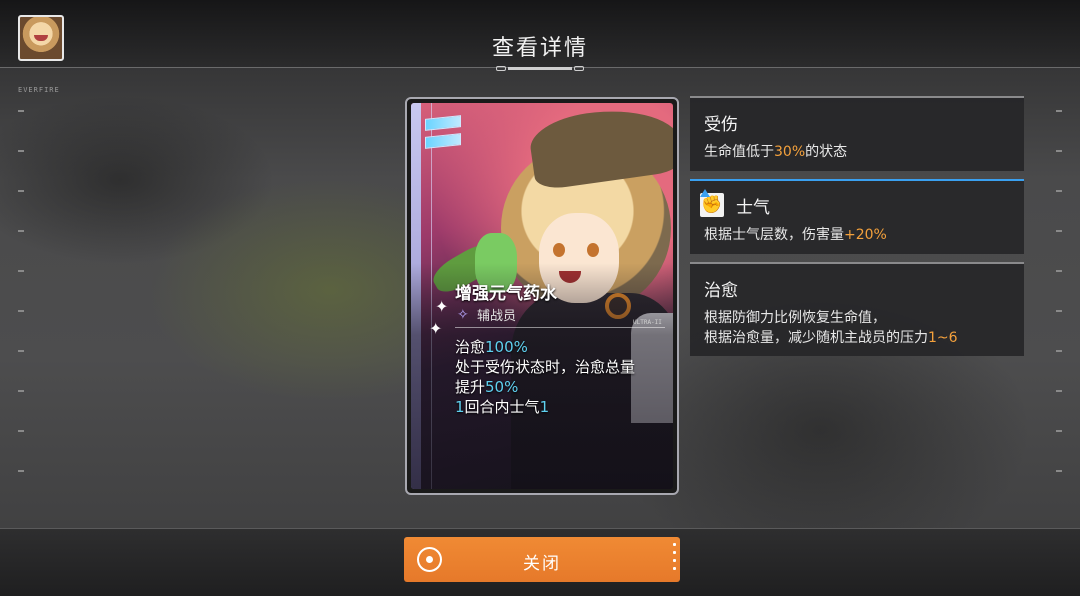 This screenshot has height=596, width=1080. What do you see at coordinates (647, 322) in the screenshot?
I see `card-code: ULTRA-II` at bounding box center [647, 322].